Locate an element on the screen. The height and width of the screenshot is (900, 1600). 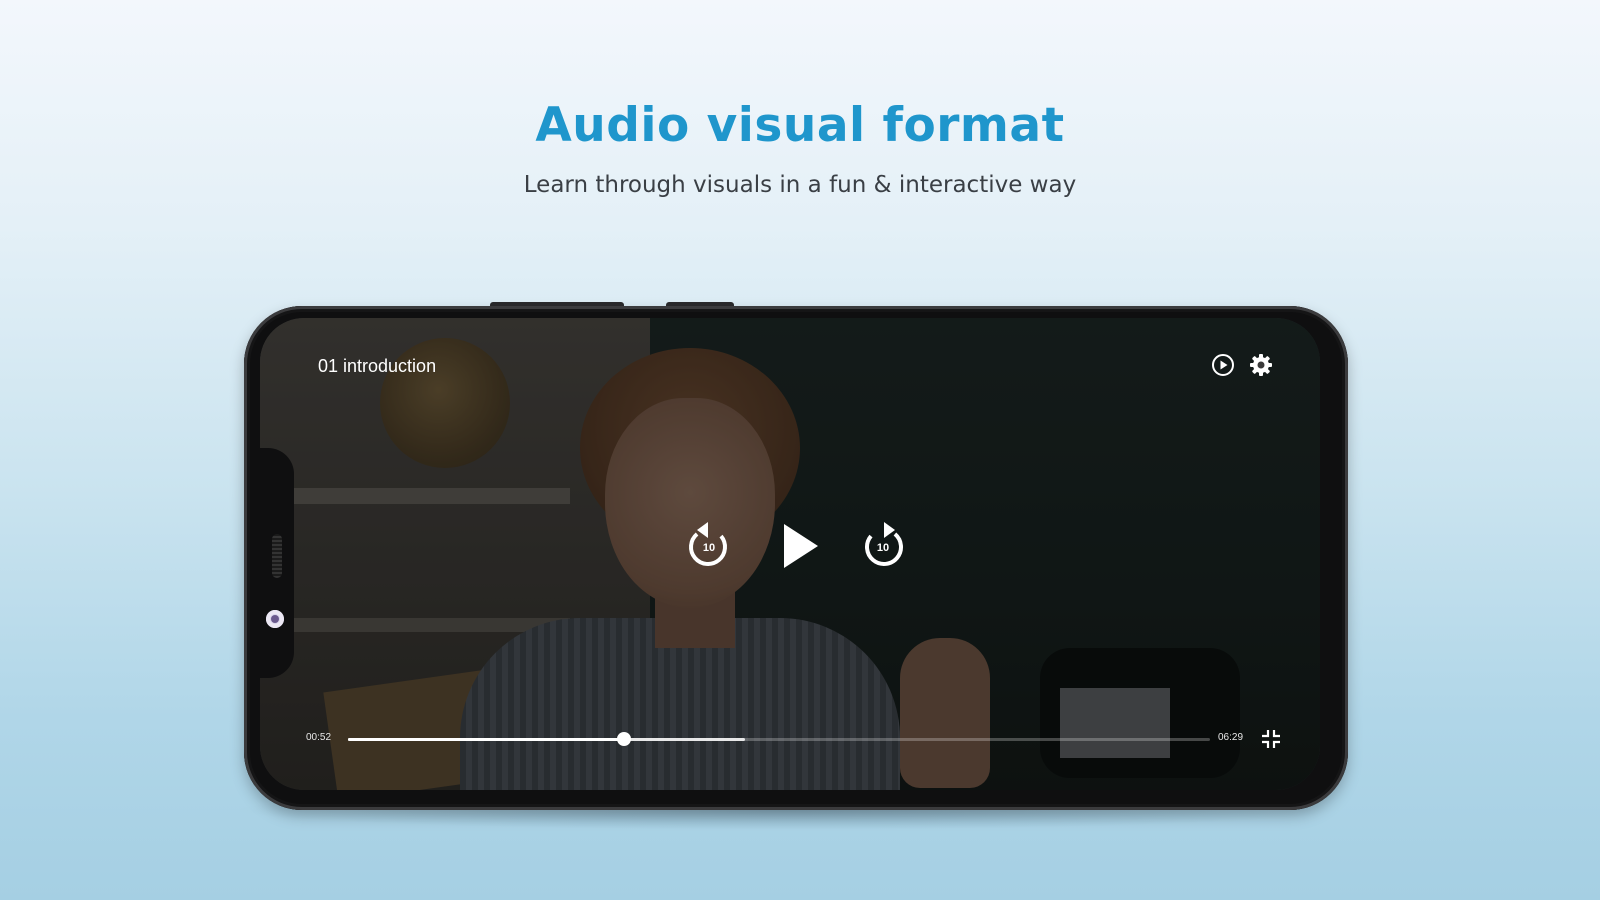
rewind-seconds-label: 10 is located at coordinates (709, 548).